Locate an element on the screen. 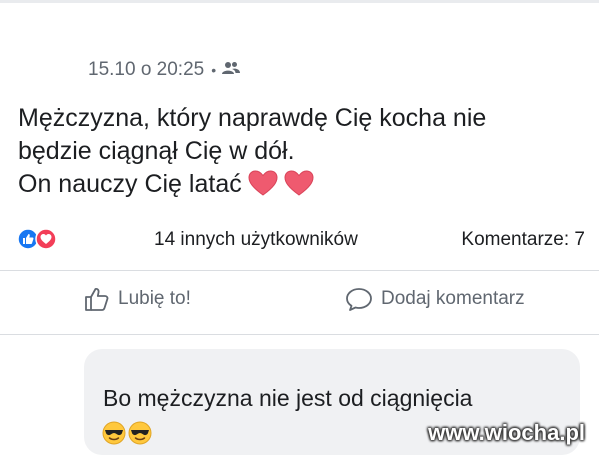 The height and width of the screenshot is (460, 599). watermark: www.wiocha.pl is located at coordinates (506, 432).